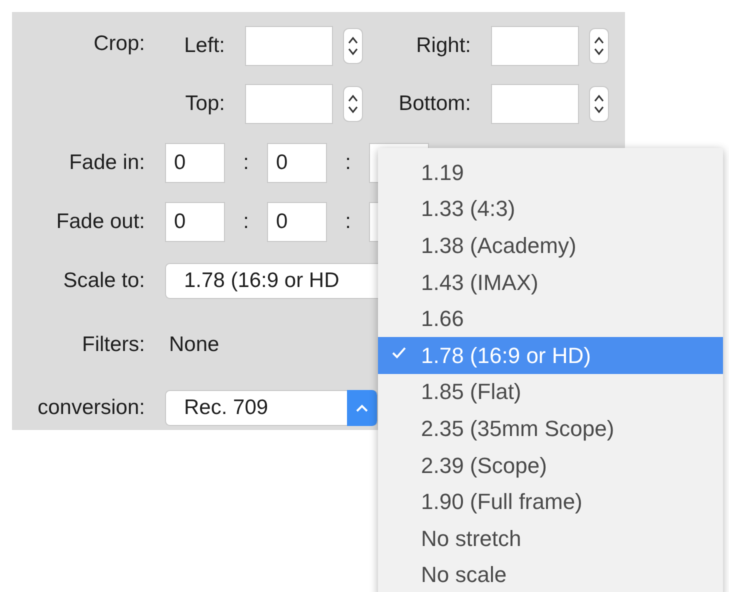  I want to click on menu-item: 1.66, so click(550, 318).